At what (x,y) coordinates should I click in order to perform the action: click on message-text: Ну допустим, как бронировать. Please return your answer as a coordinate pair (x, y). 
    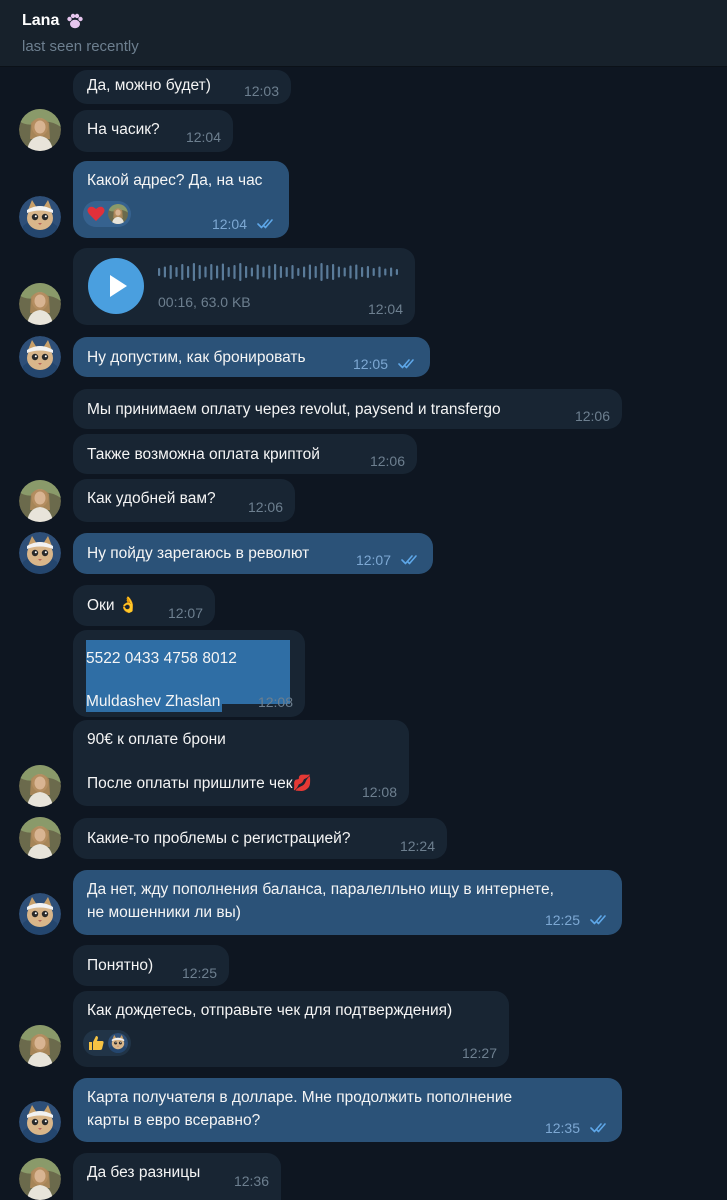
    Looking at the image, I should click on (196, 357).